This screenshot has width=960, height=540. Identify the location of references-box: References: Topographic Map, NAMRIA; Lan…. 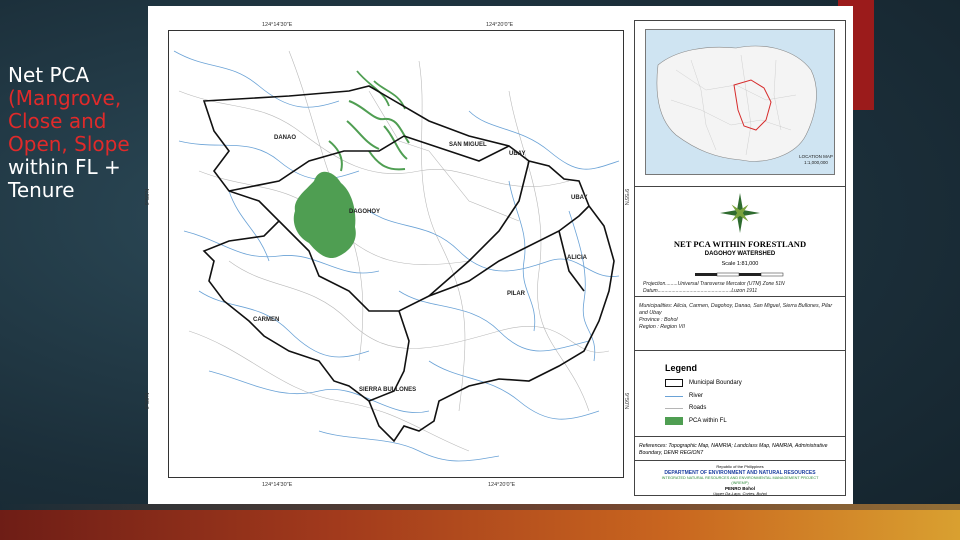
(740, 449).